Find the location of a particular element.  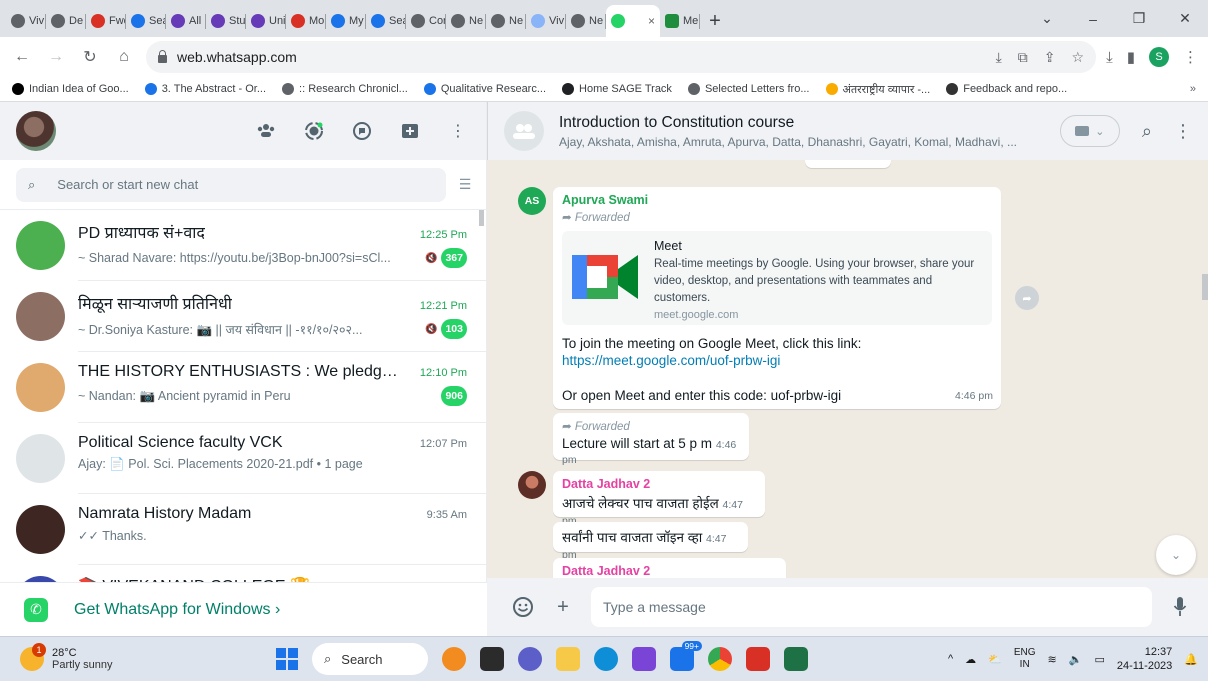

status-icon is located at coordinates (314, 131).